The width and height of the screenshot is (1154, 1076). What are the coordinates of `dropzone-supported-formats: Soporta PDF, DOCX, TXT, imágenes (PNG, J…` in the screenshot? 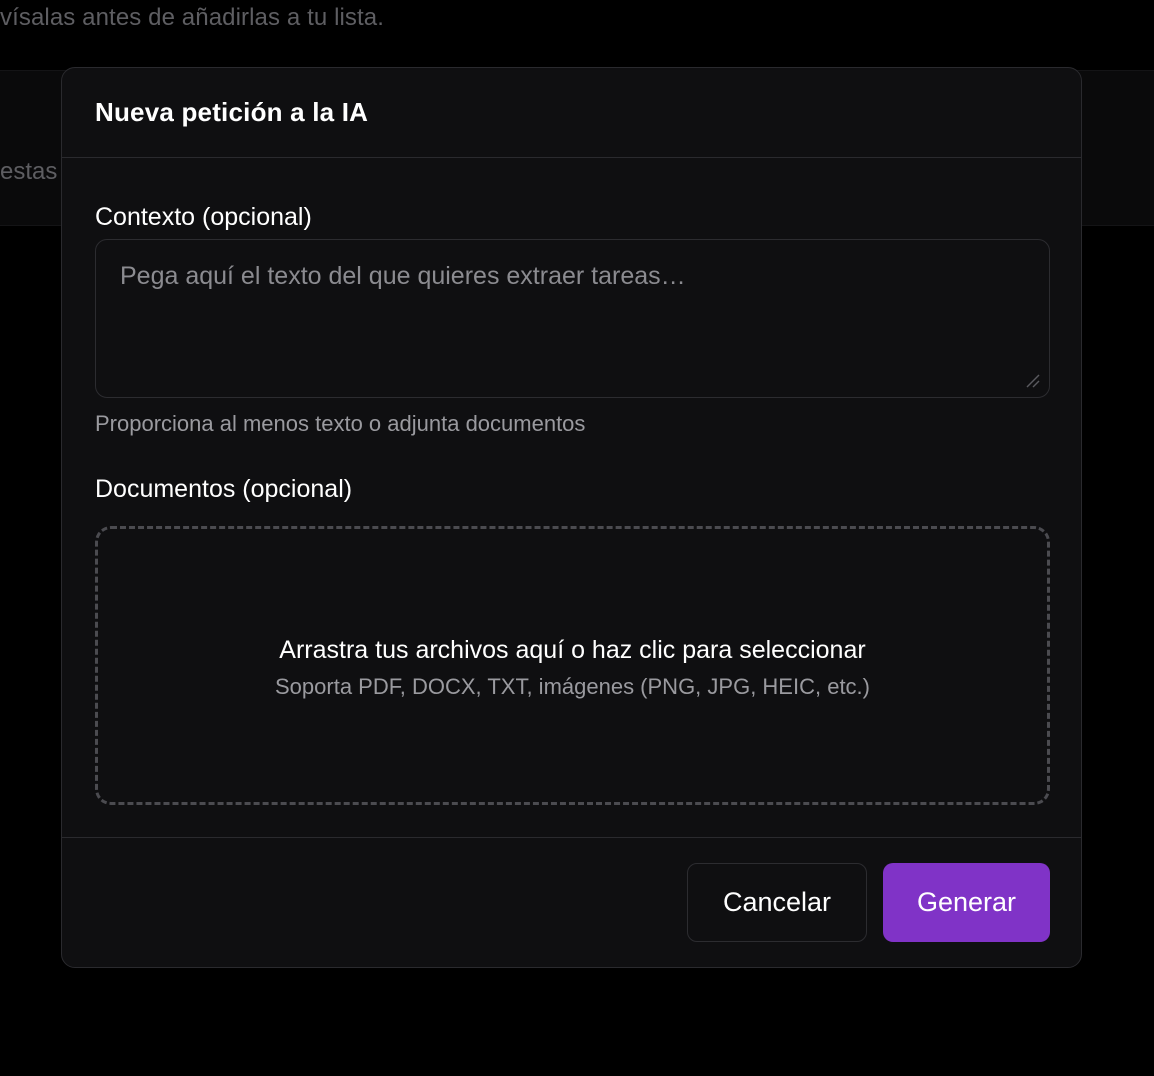 It's located at (572, 686).